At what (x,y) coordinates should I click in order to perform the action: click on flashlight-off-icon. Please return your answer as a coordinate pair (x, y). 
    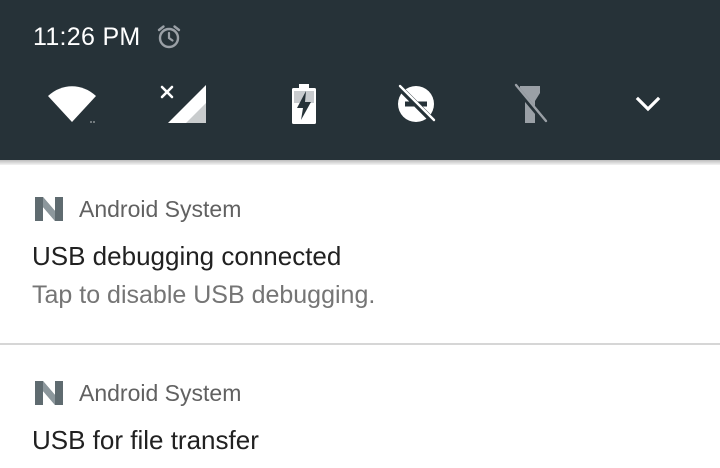
    Looking at the image, I should click on (530, 106).